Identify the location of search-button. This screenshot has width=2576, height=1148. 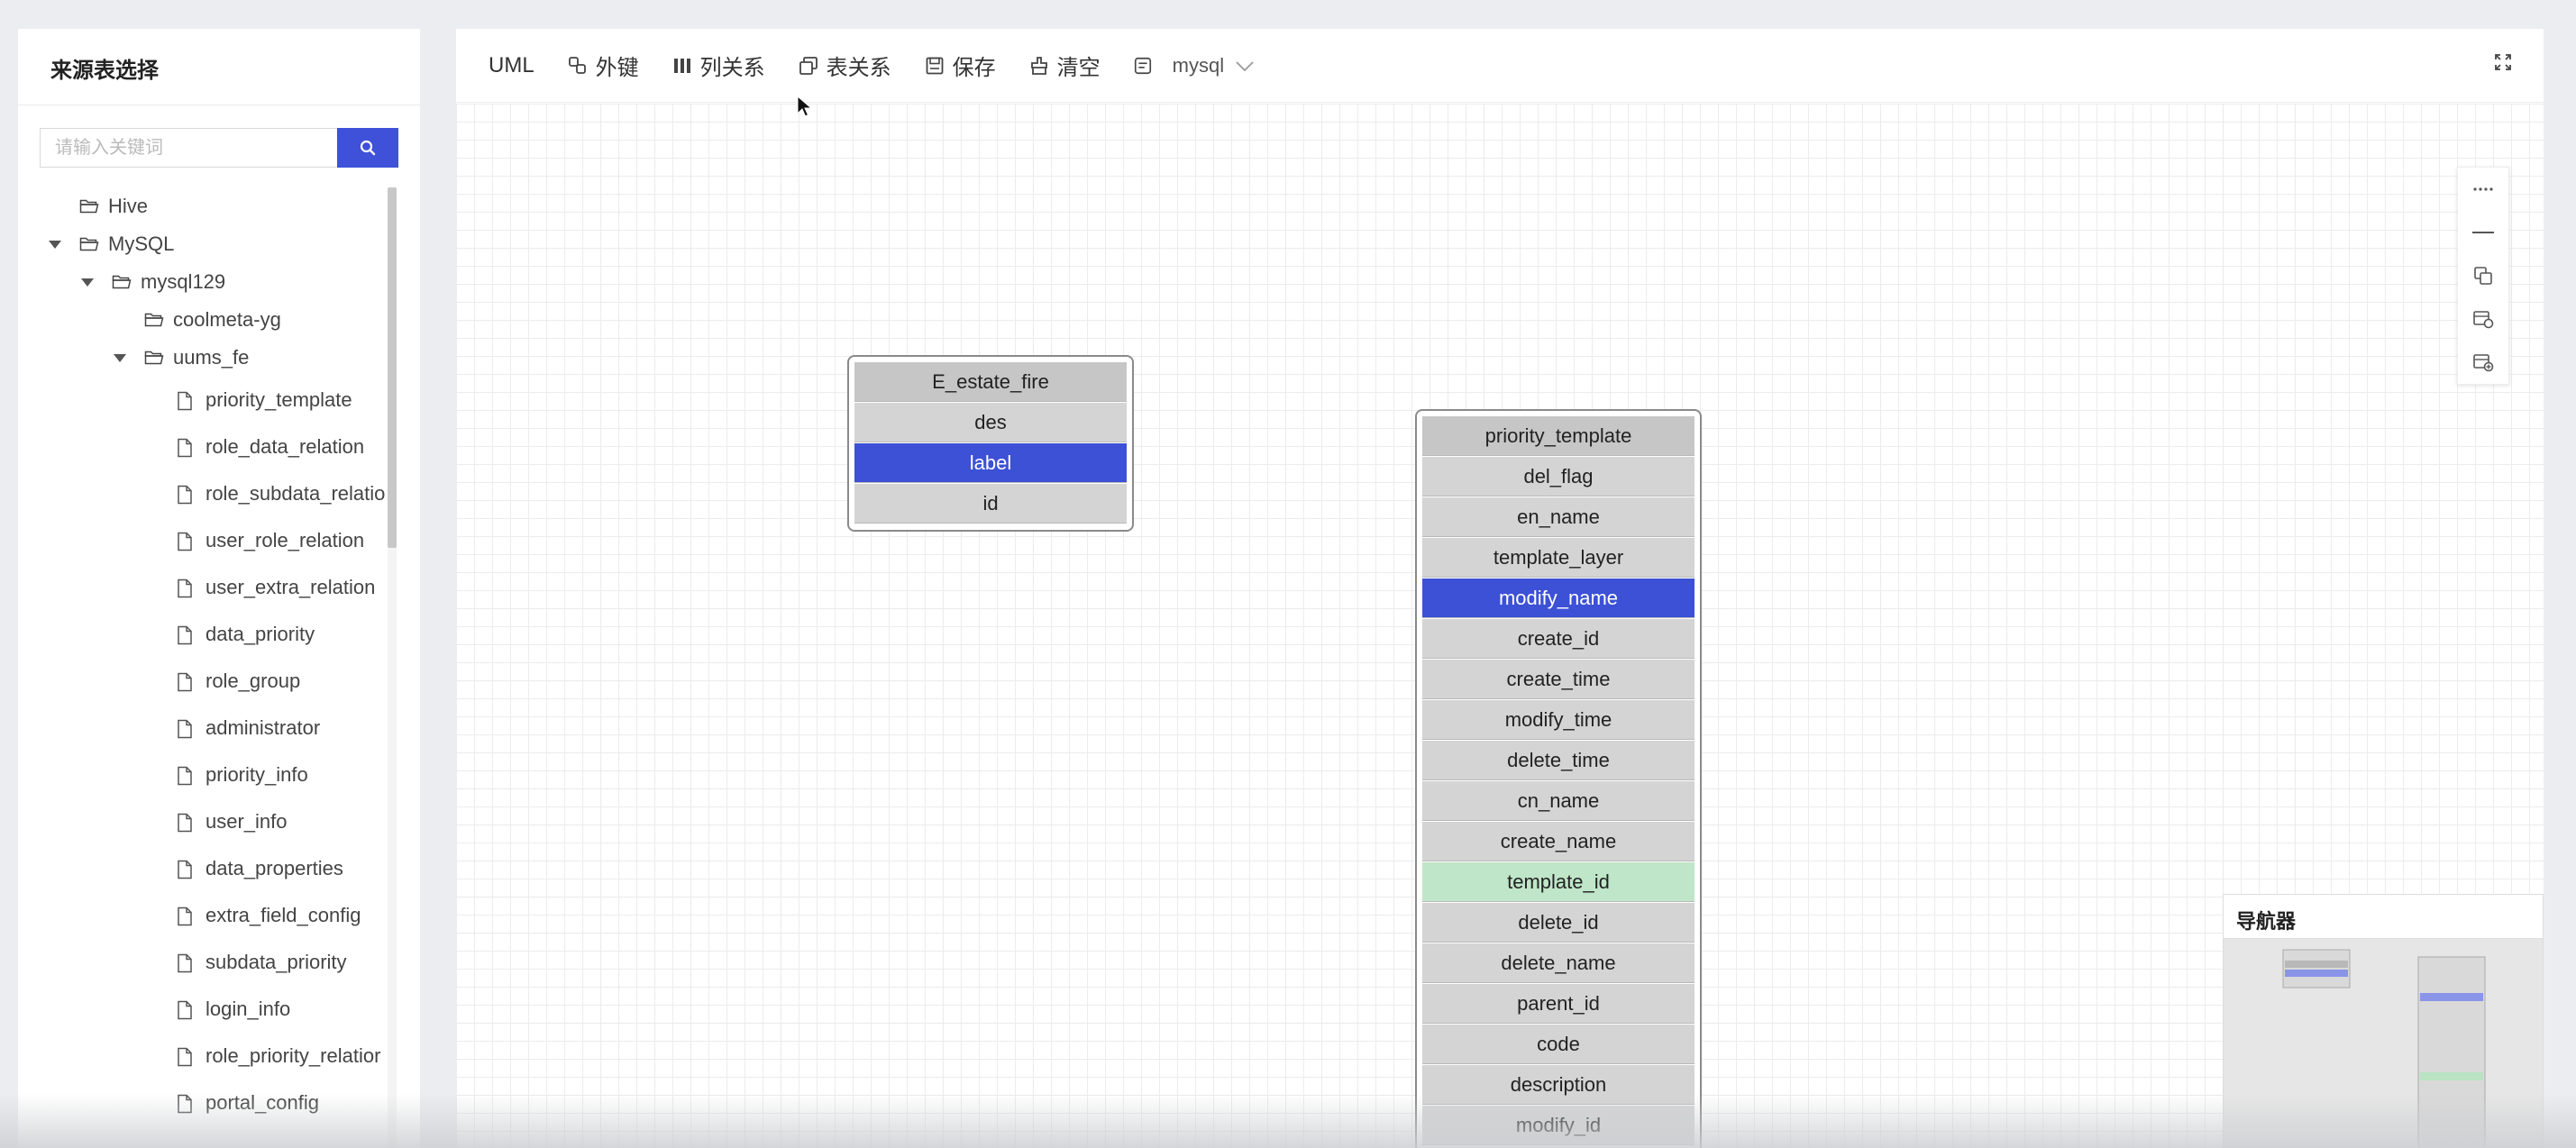
(367, 148).